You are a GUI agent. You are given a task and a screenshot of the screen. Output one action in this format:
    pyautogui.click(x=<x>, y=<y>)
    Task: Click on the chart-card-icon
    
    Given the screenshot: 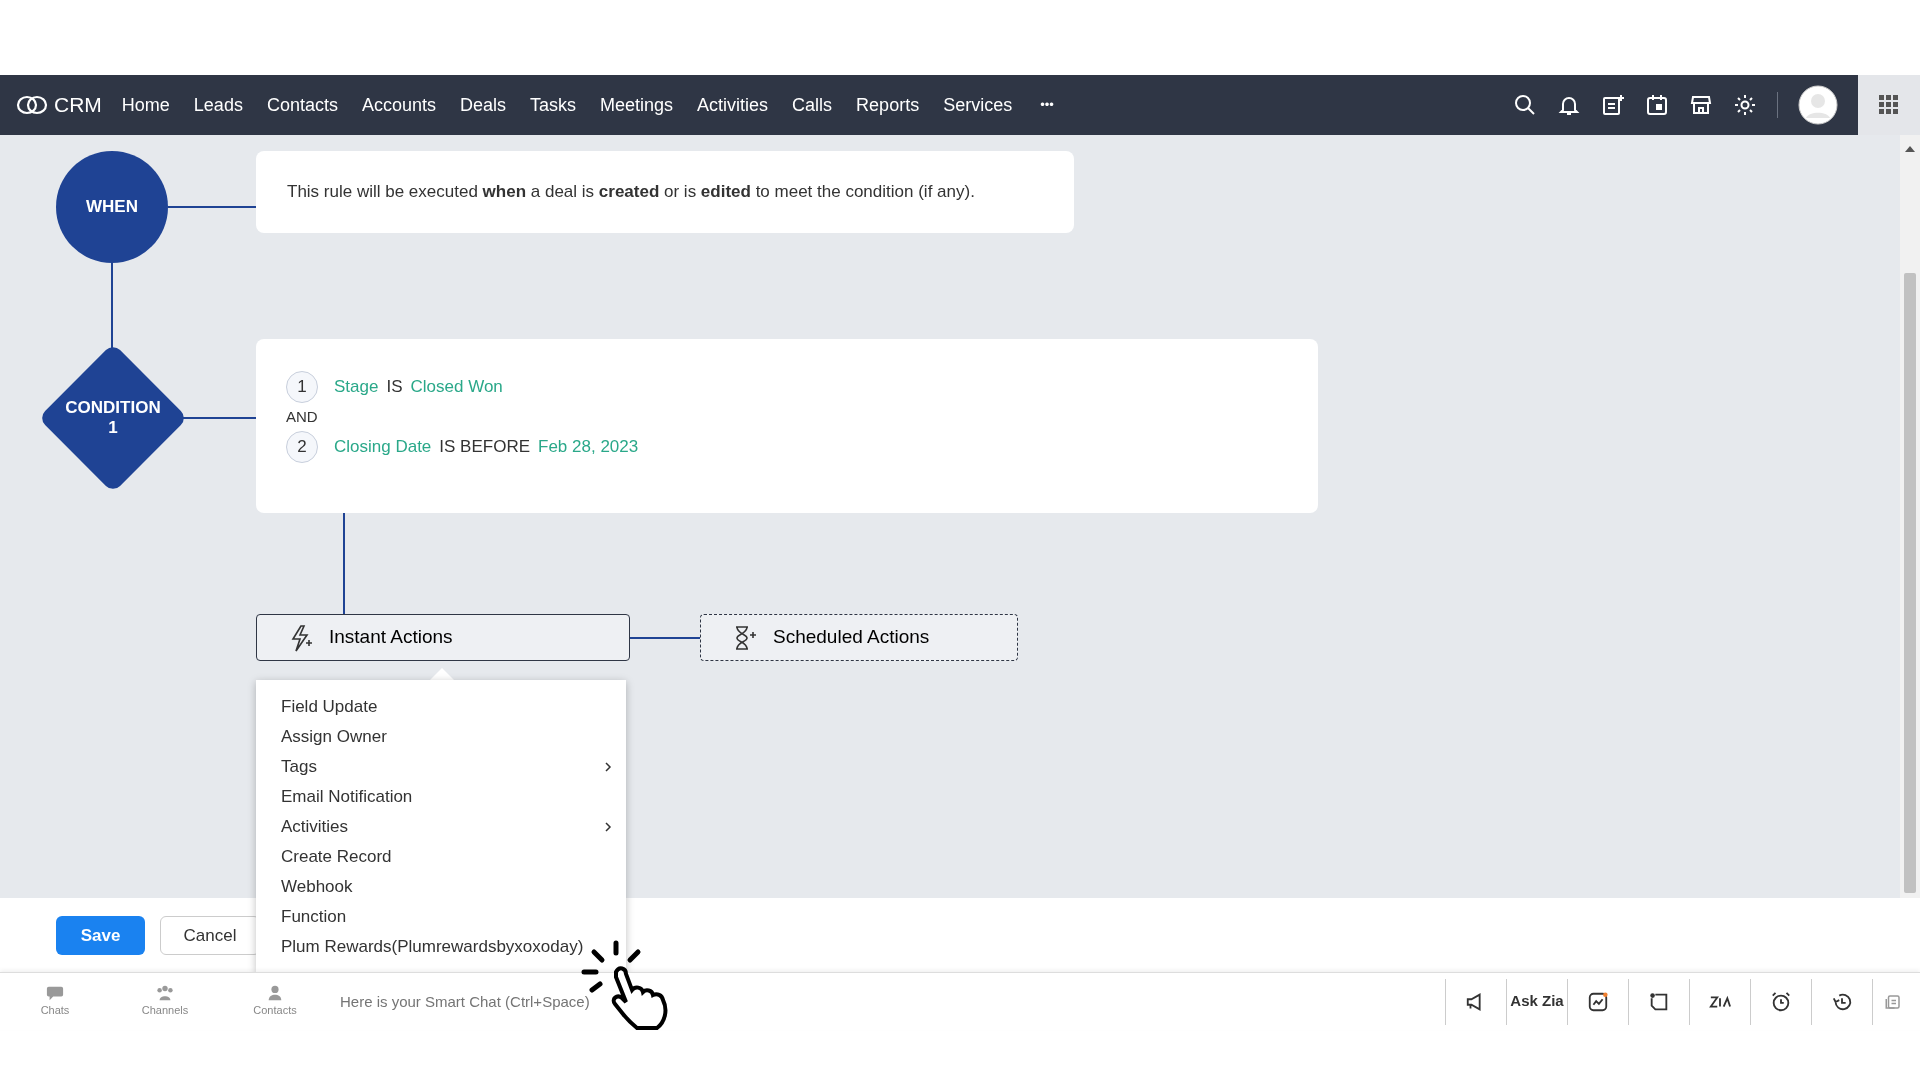 What is the action you would take?
    pyautogui.click(x=1598, y=1001)
    